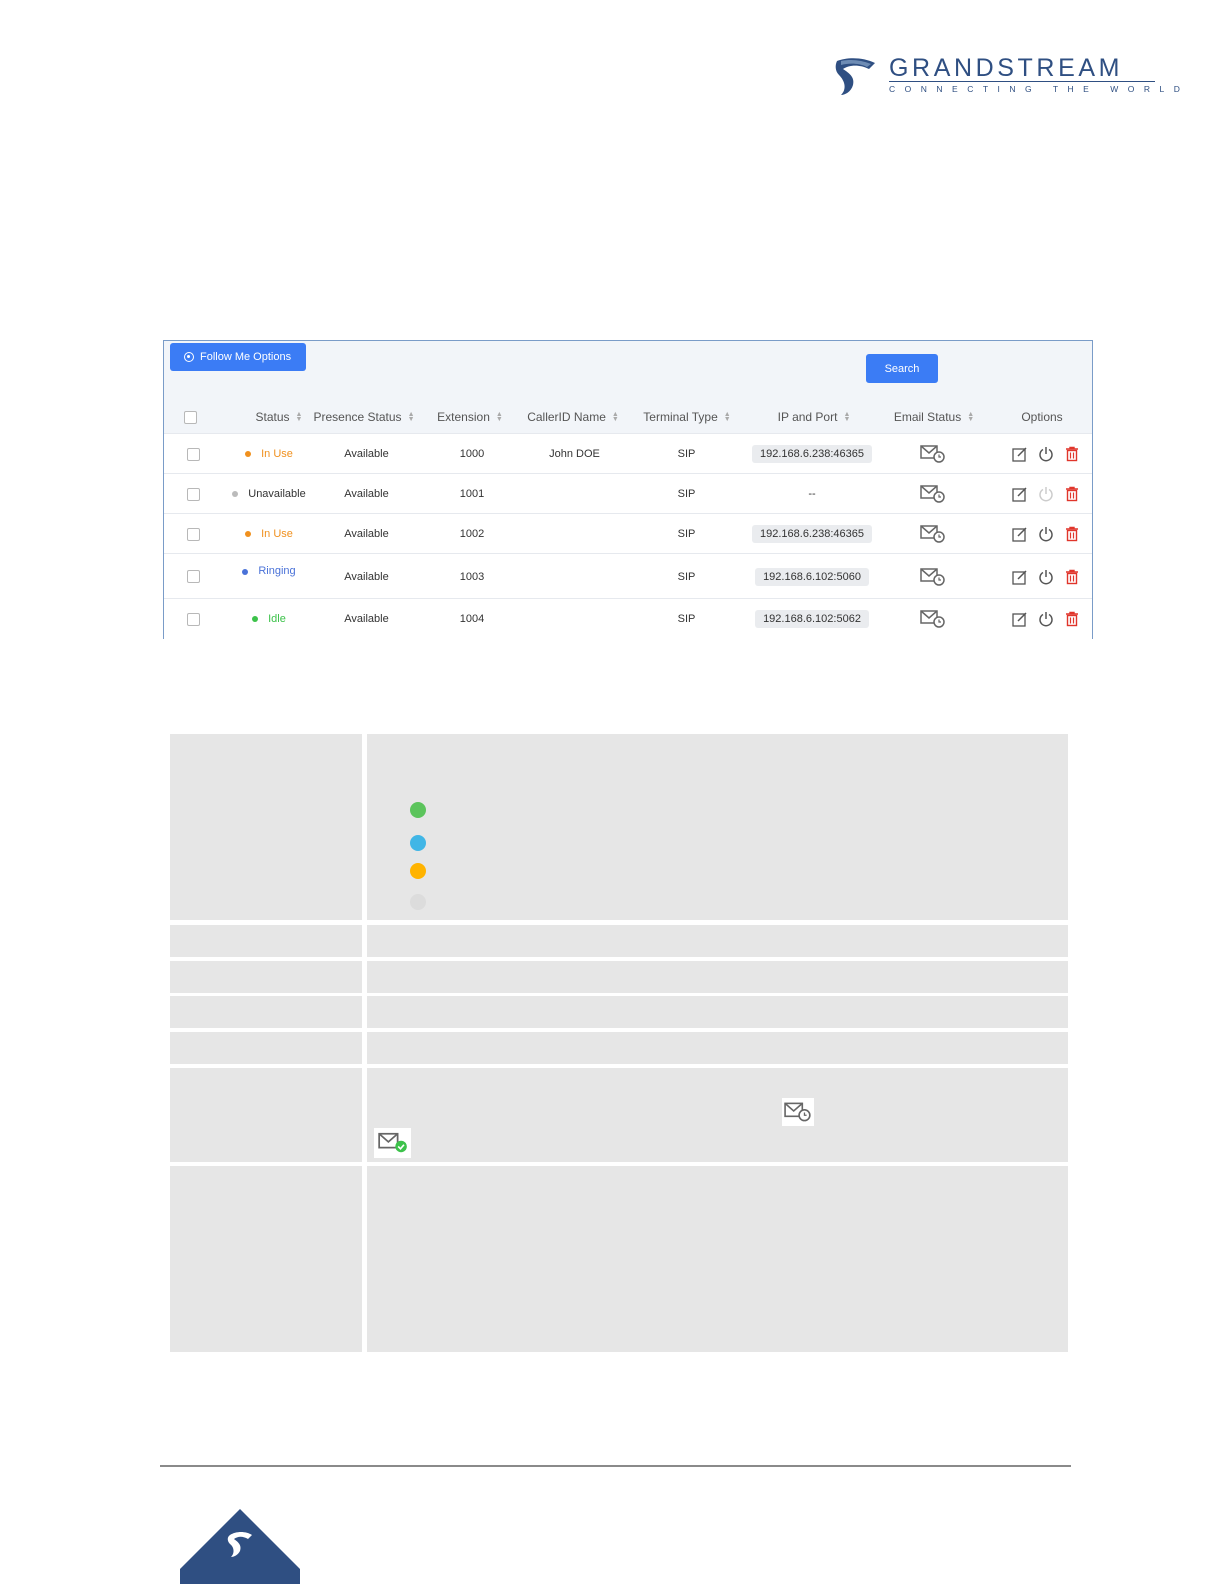 The height and width of the screenshot is (1584, 1224). I want to click on callerid-cell: John DOE, so click(574, 454).